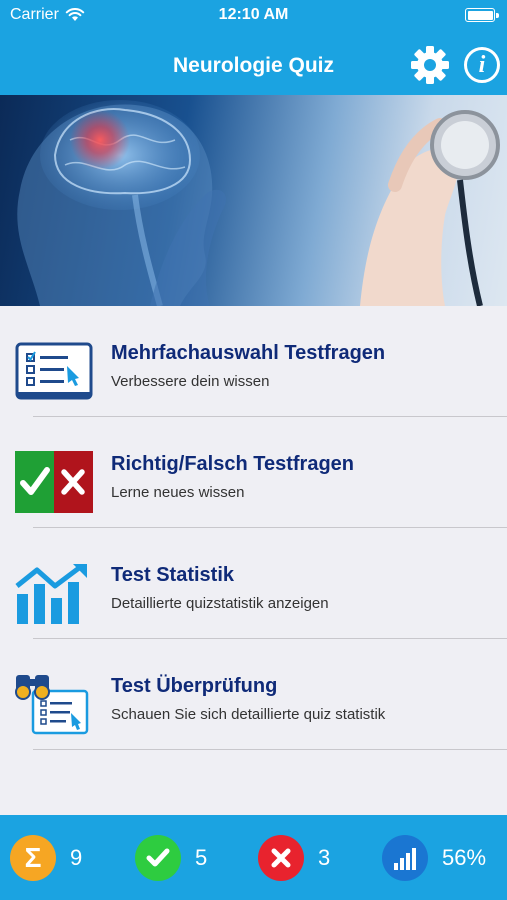  I want to click on stat-correct: 5, so click(171, 858).